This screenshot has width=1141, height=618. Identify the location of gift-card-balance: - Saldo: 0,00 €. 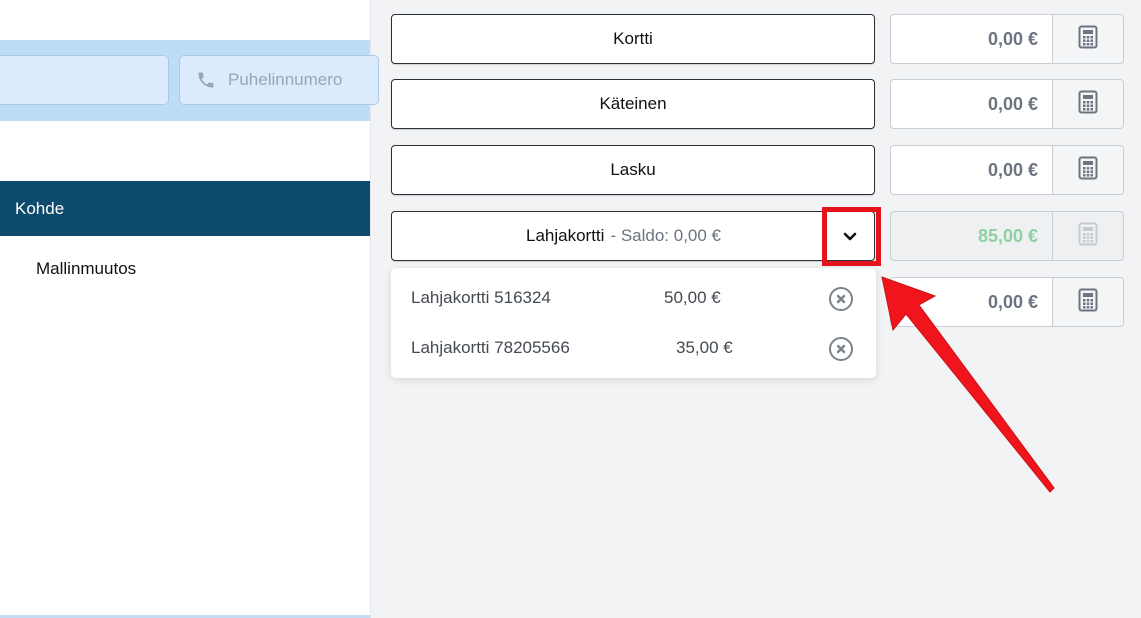
(666, 235).